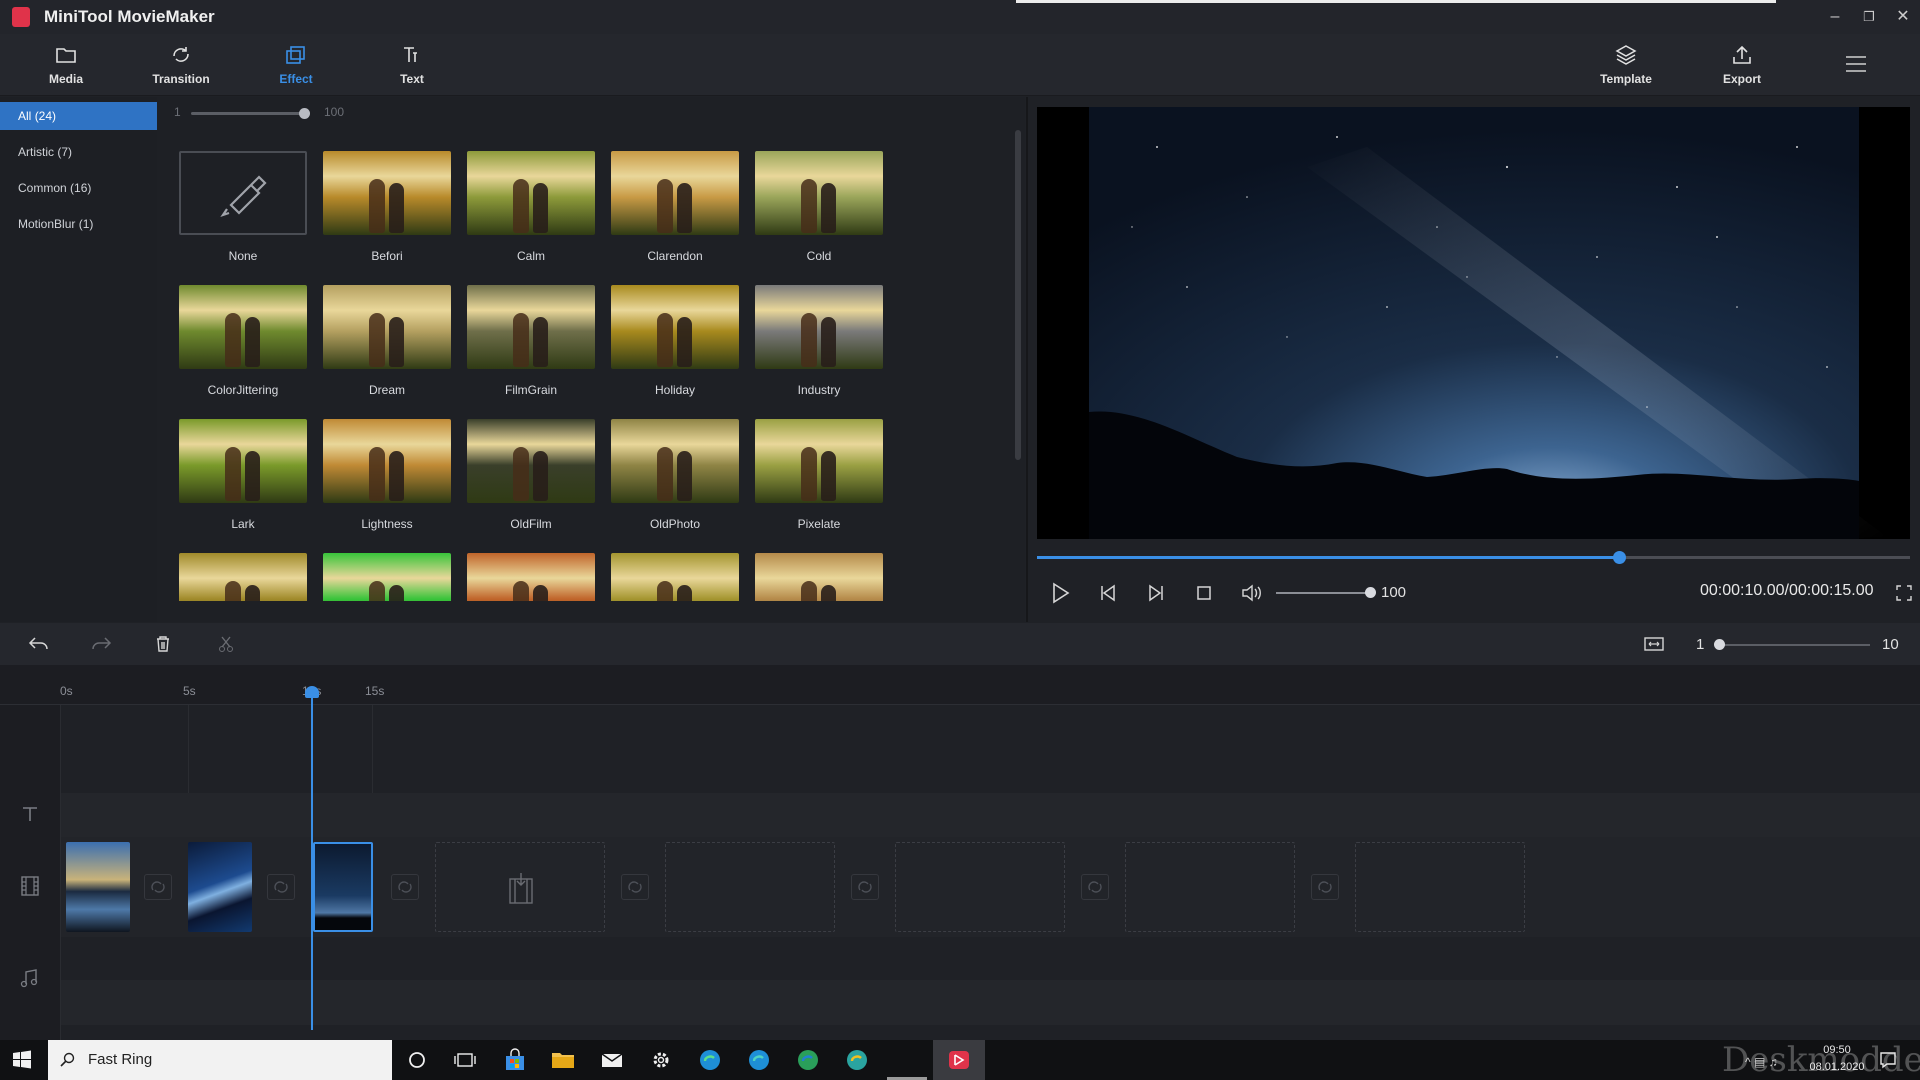 The height and width of the screenshot is (1080, 1920). Describe the element at coordinates (1108, 593) in the screenshot. I see `previous-frame-button` at that location.